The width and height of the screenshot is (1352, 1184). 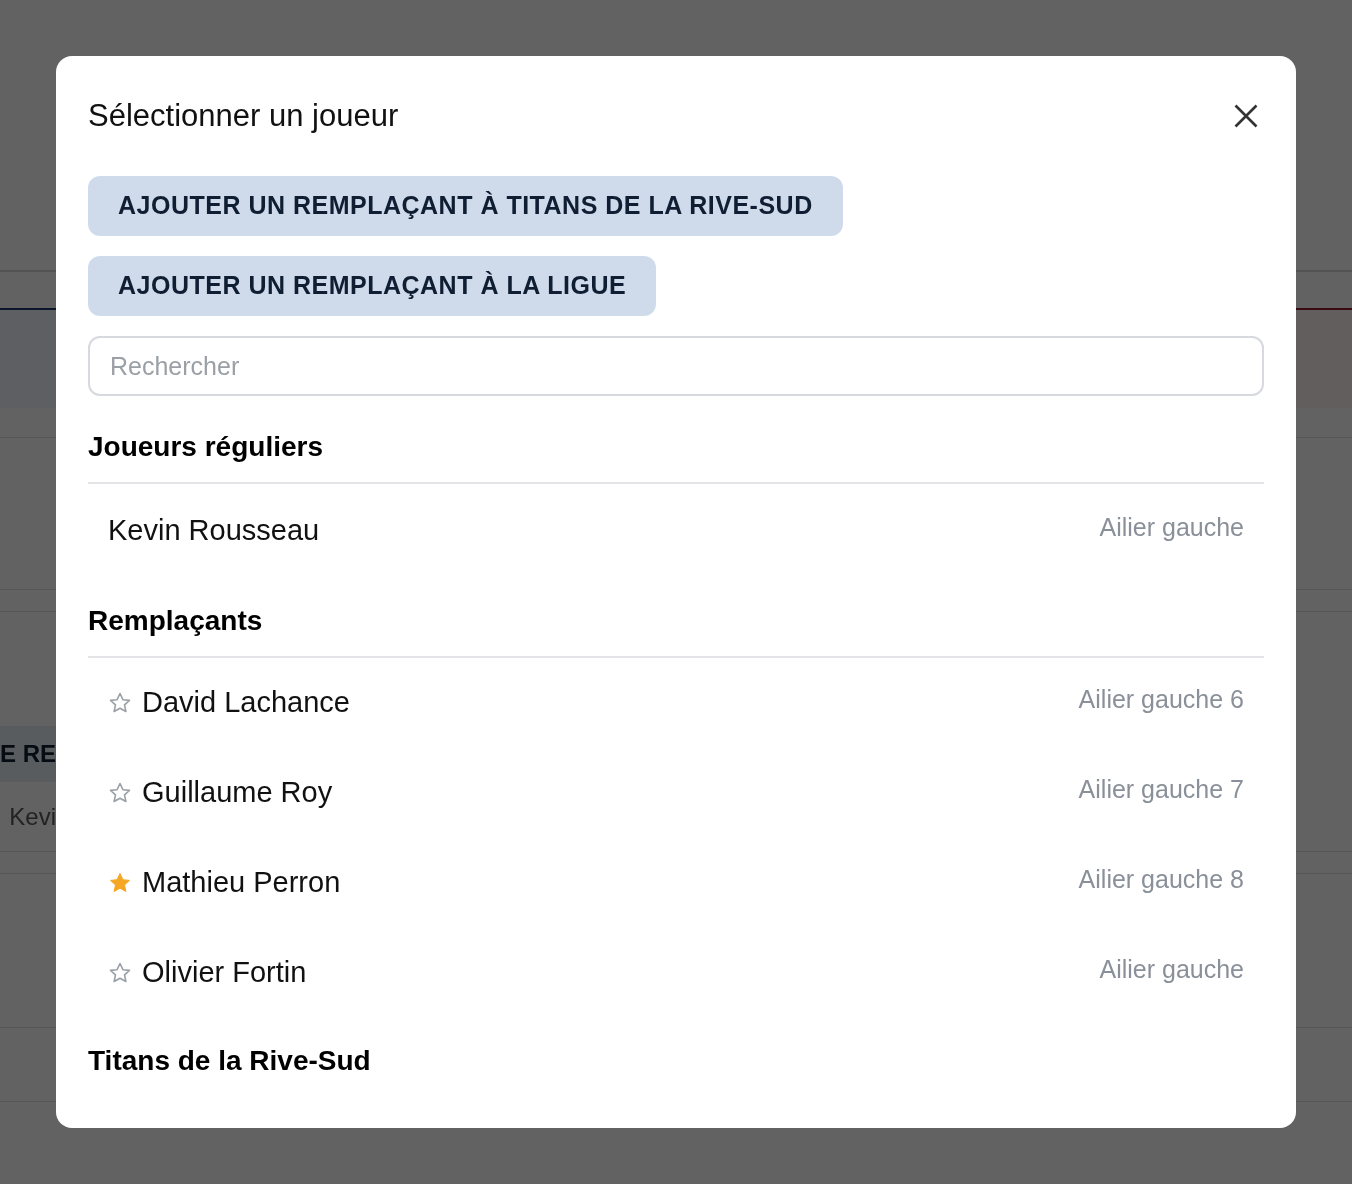 What do you see at coordinates (676, 531) in the screenshot?
I see `player-row: Kevin Rousseau Ailier gauche` at bounding box center [676, 531].